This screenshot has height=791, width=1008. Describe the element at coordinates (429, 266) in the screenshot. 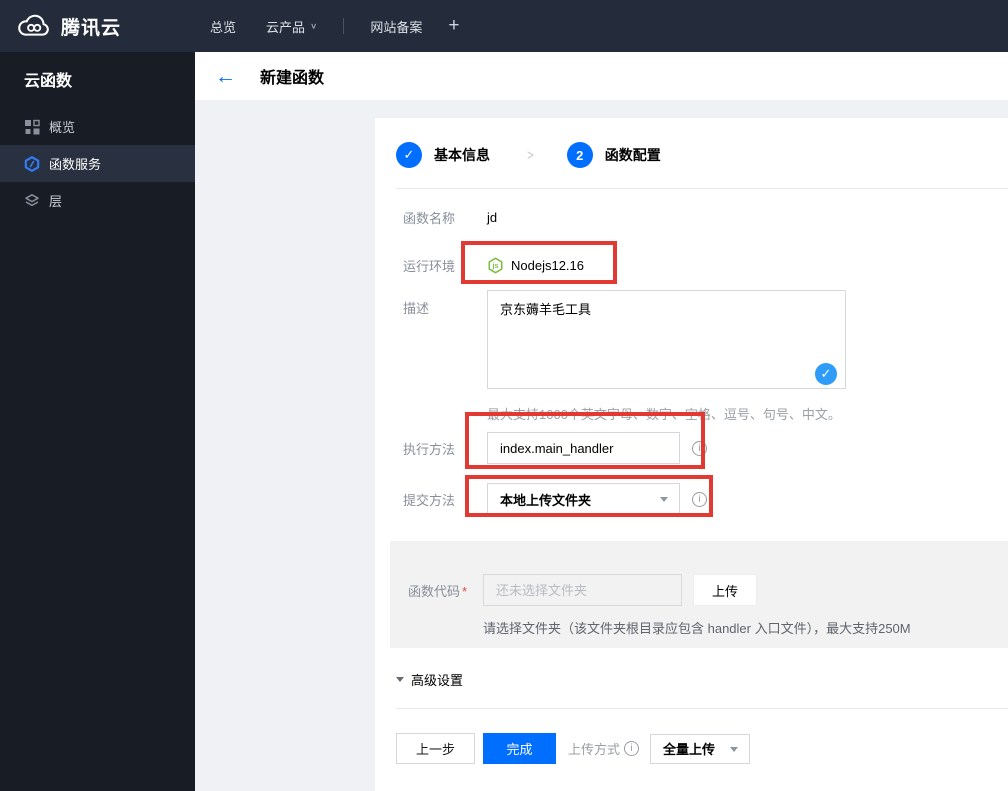

I see `runtime-label: 运行环境` at that location.